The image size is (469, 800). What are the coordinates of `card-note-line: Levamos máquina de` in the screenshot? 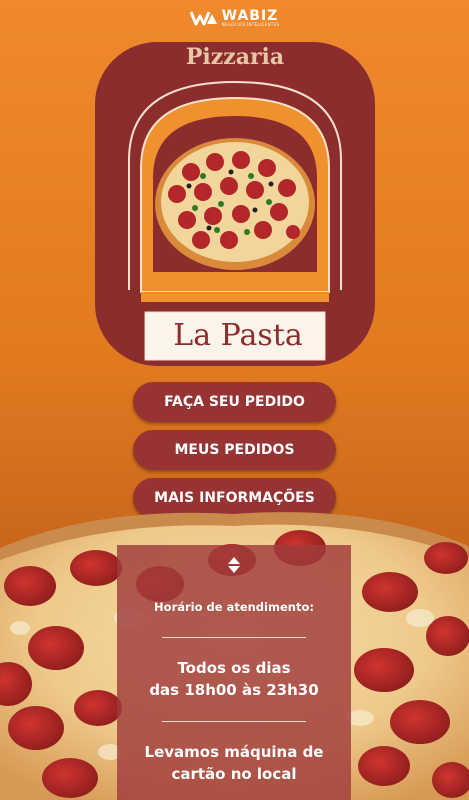 It's located at (234, 752).